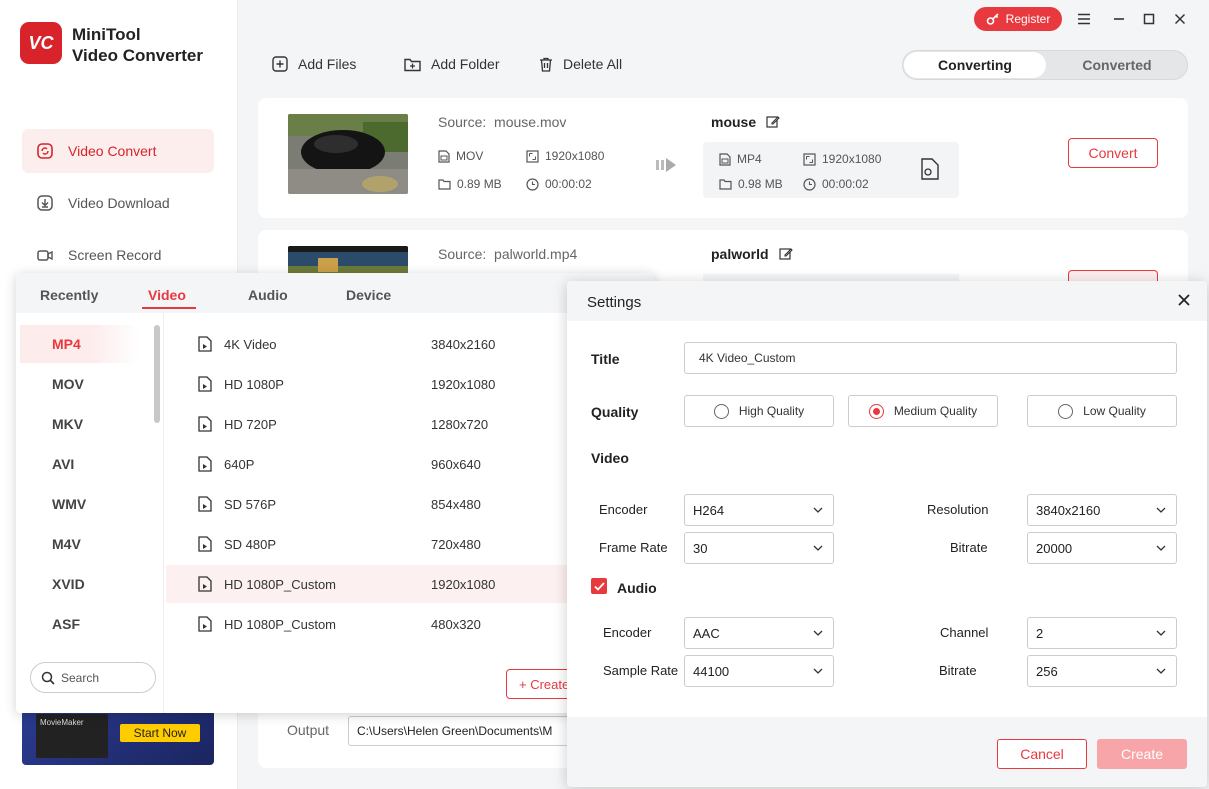  What do you see at coordinates (250, 424) in the screenshot?
I see `preset-name: HD 720P` at bounding box center [250, 424].